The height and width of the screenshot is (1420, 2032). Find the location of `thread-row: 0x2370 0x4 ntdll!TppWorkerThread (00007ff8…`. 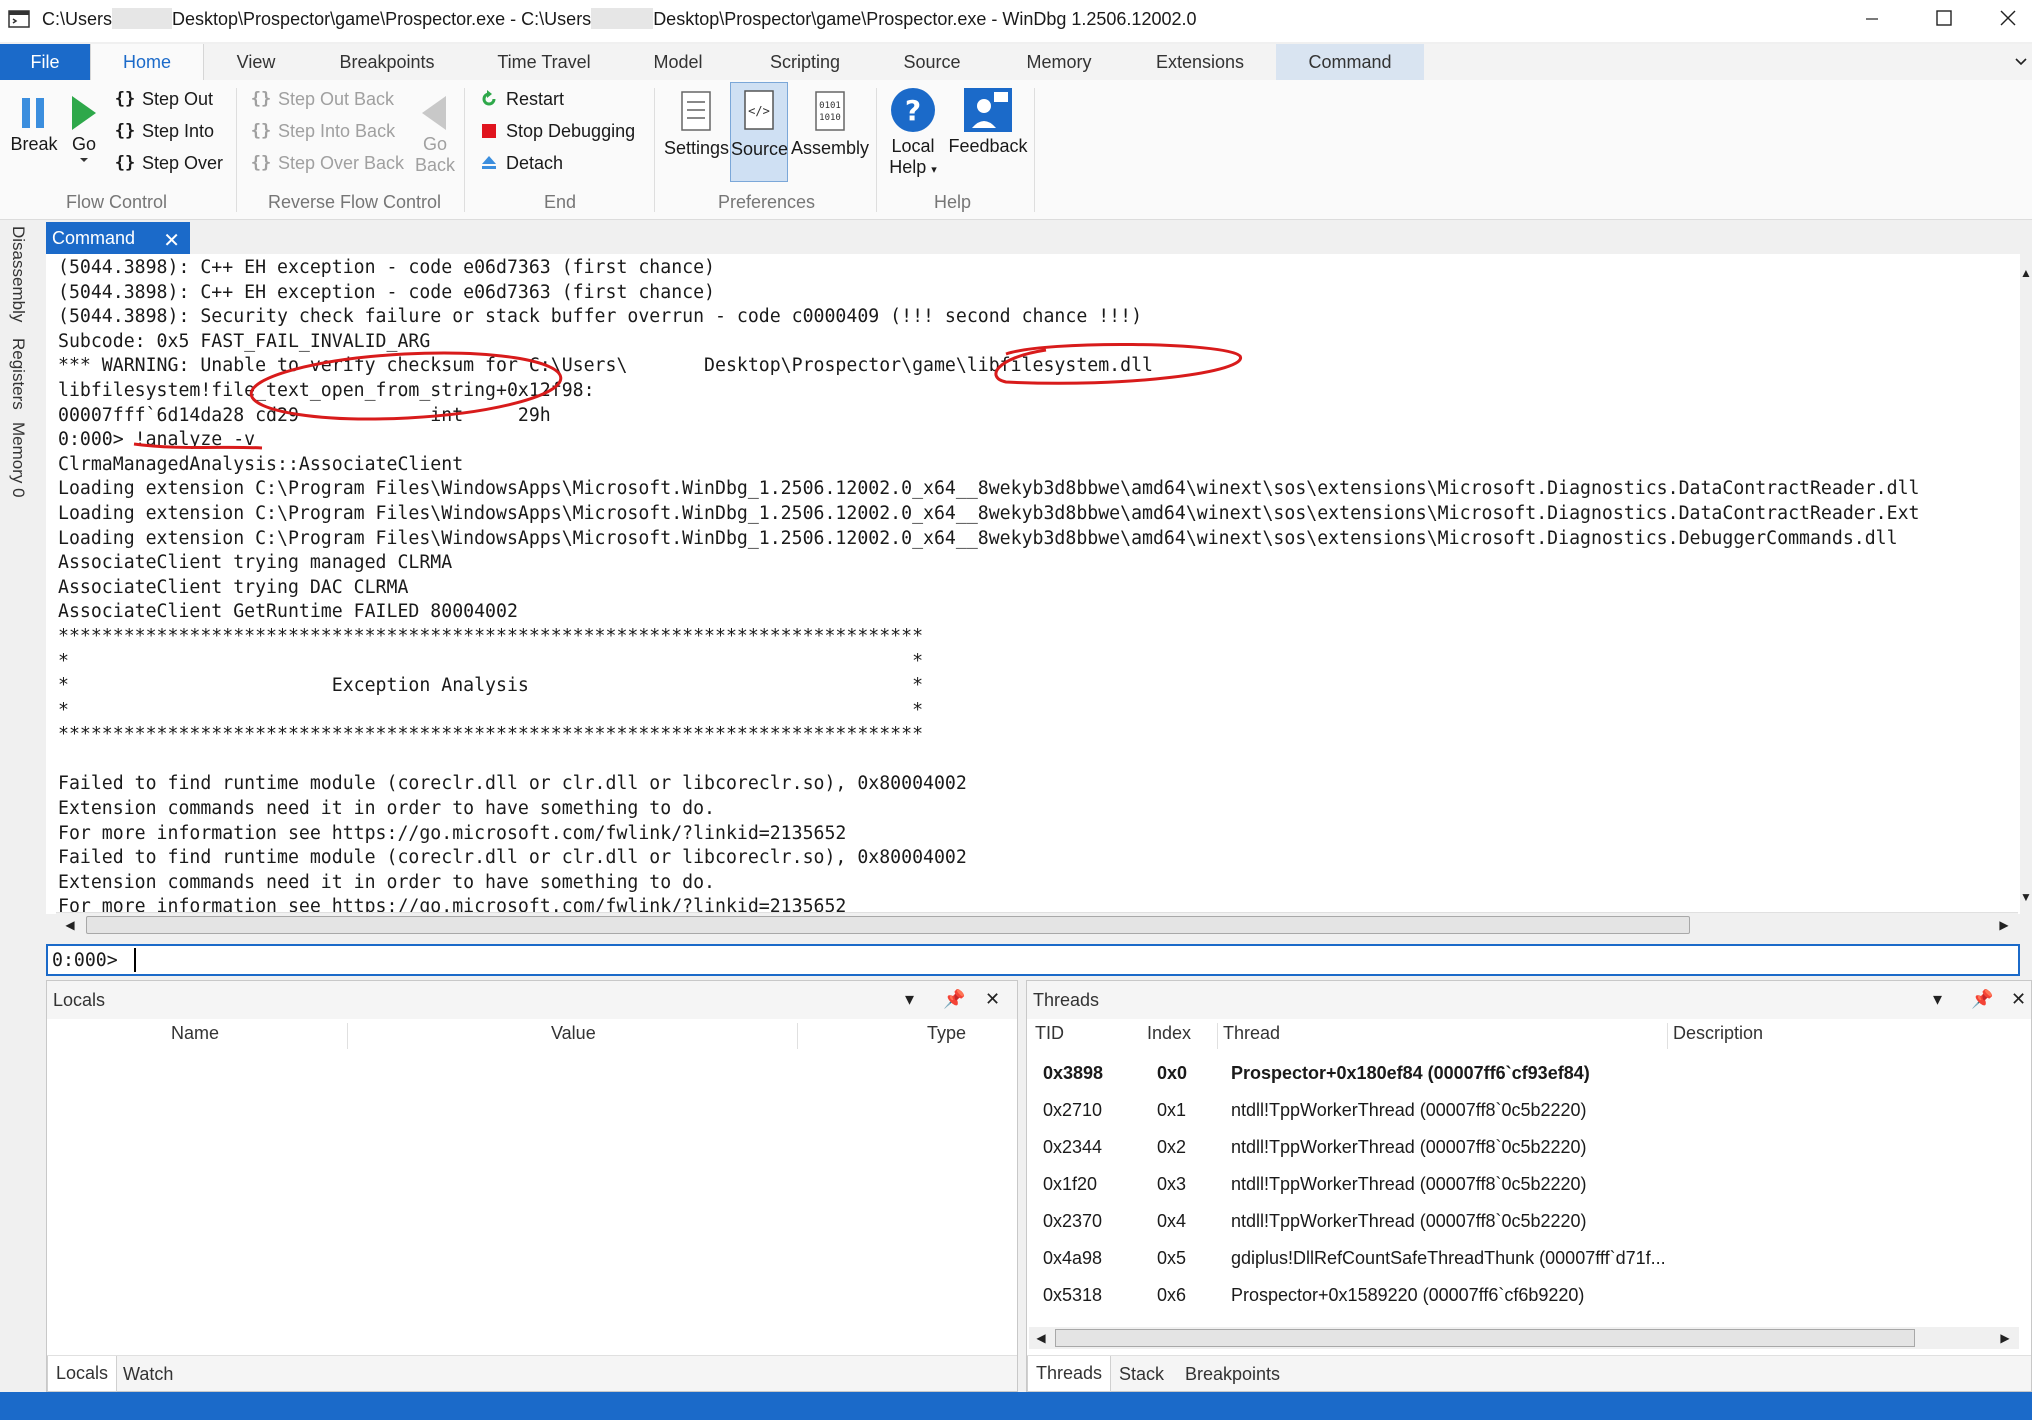

thread-row: 0x2370 0x4 ntdll!TppWorkerThread (00007ff8… is located at coordinates (1529, 1221).